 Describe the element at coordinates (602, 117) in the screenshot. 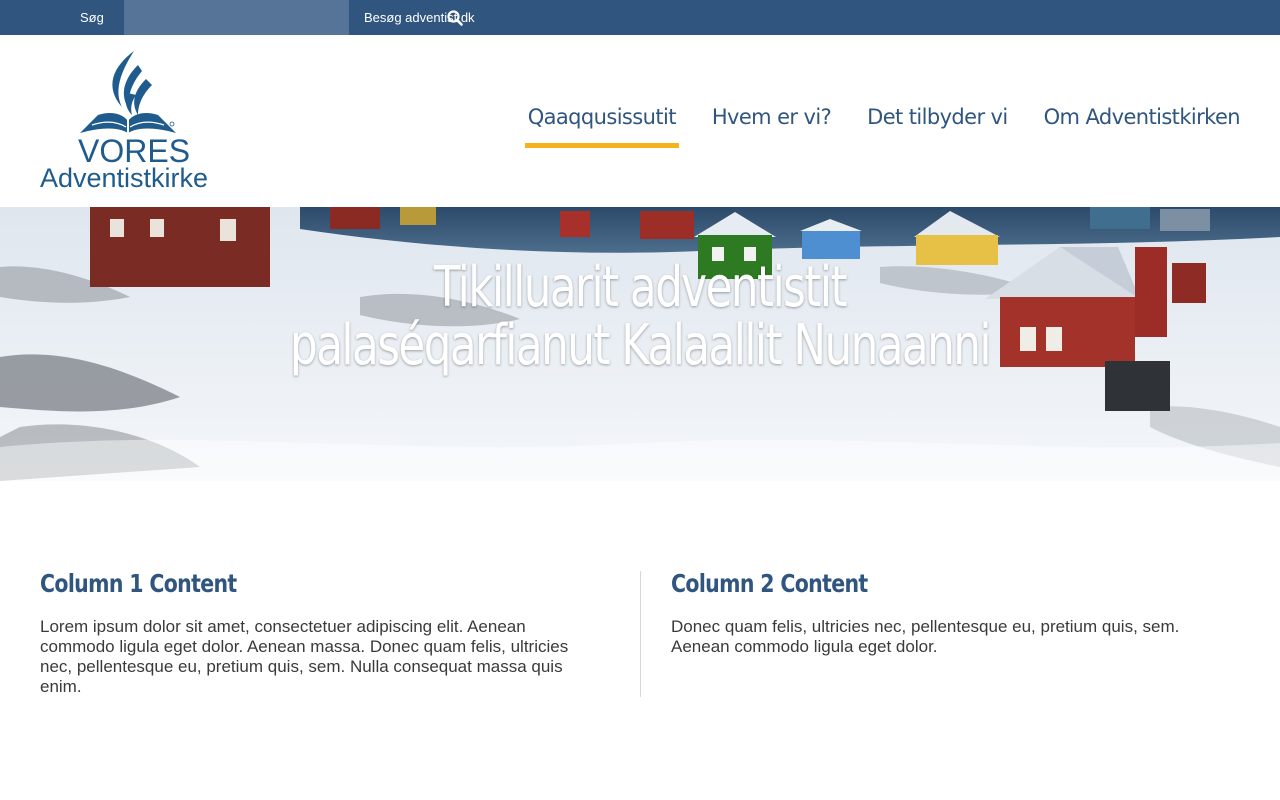

I see `nav-item-qaaqqusissutit: Qaaqqusissutit` at that location.